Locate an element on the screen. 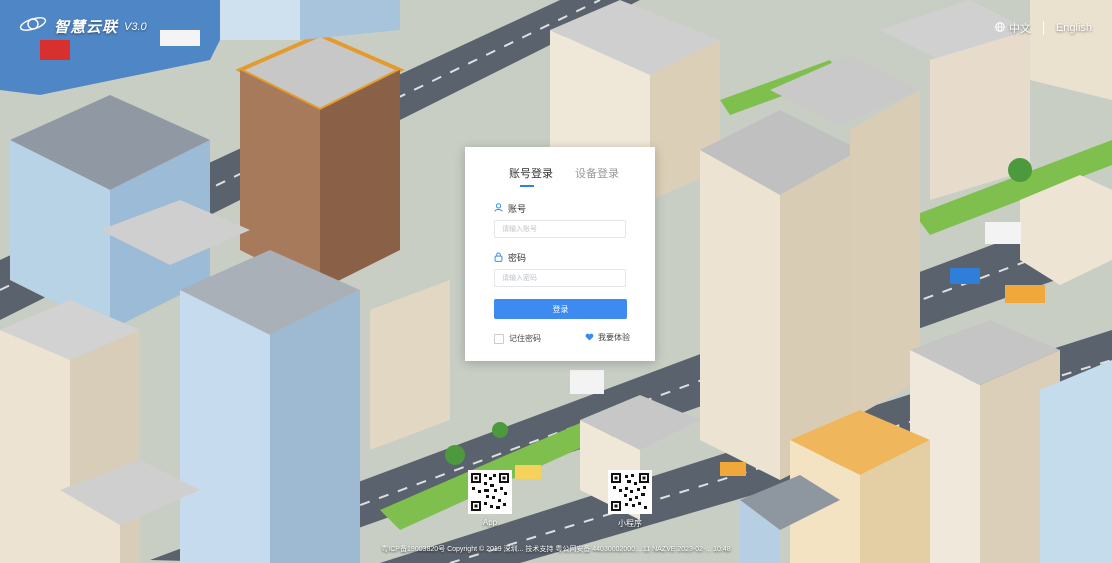 The image size is (1112, 563). lock-icon is located at coordinates (498, 257).